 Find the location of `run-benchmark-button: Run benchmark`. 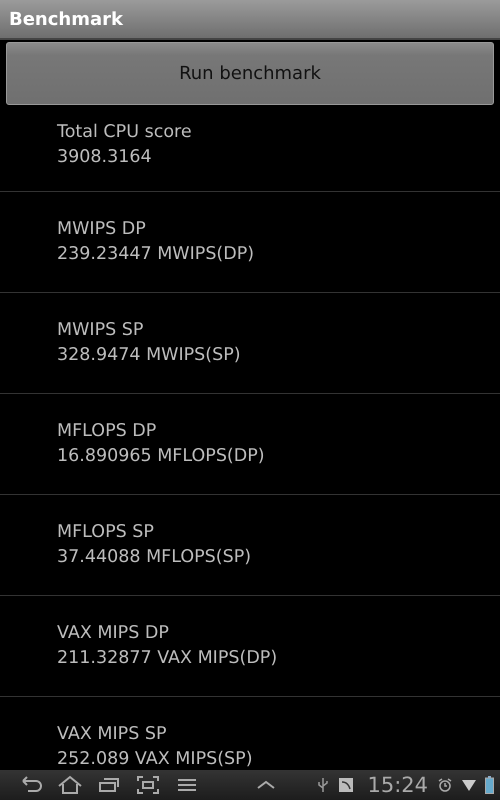

run-benchmark-button: Run benchmark is located at coordinates (250, 73).